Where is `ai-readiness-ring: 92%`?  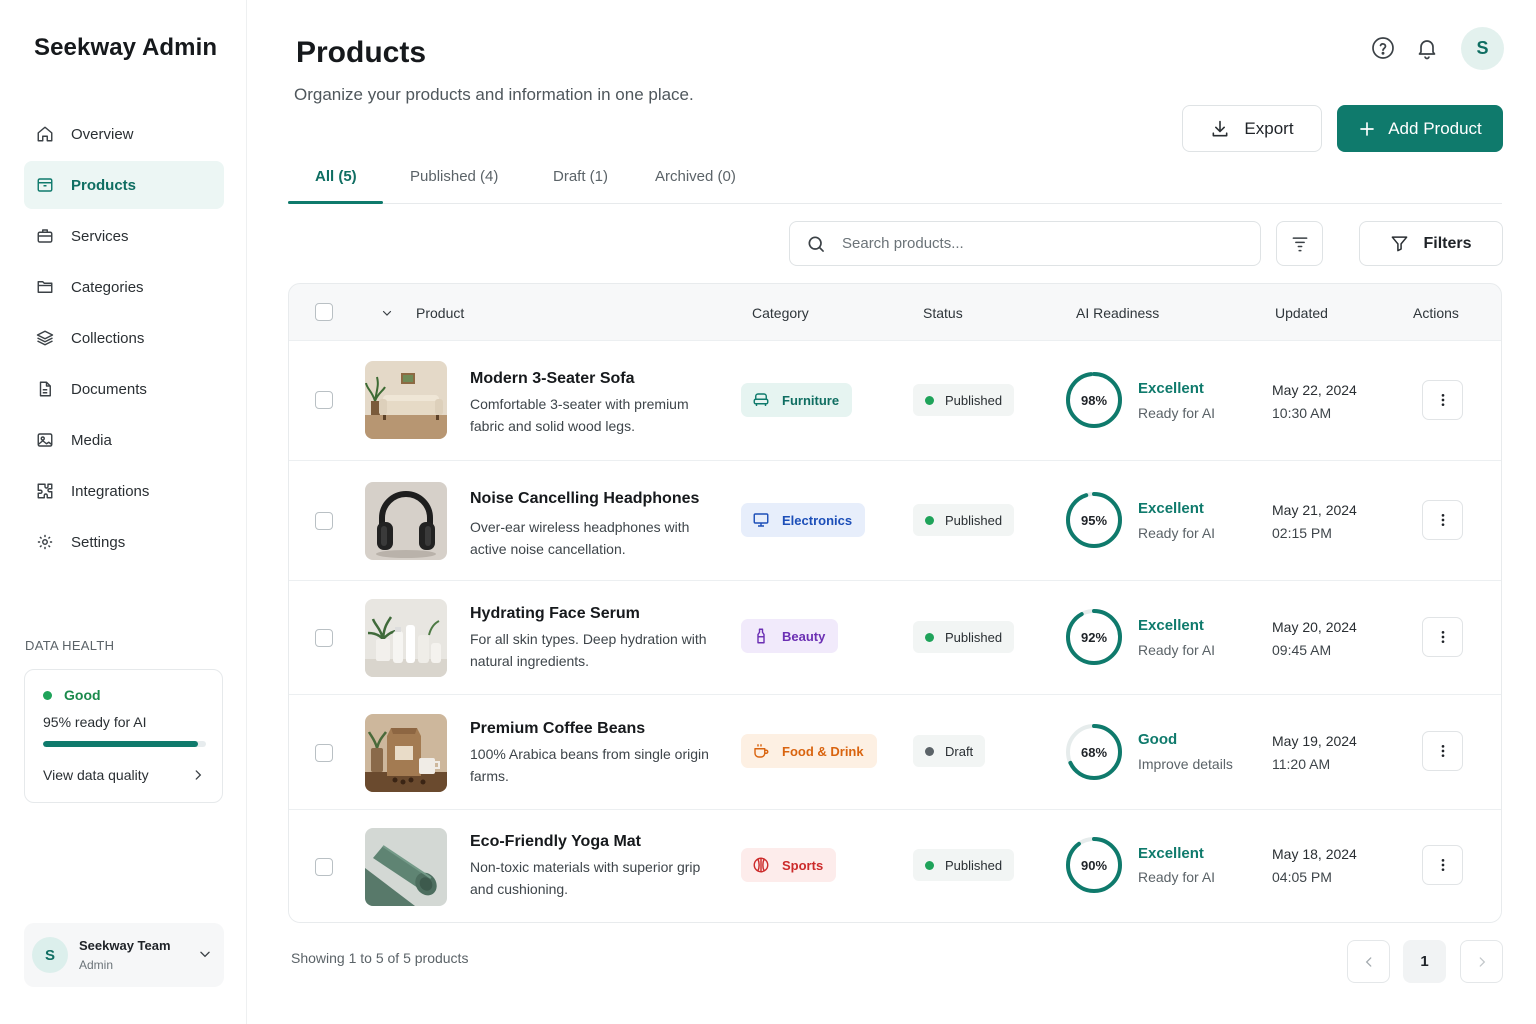
ai-readiness-ring: 92% is located at coordinates (1094, 637).